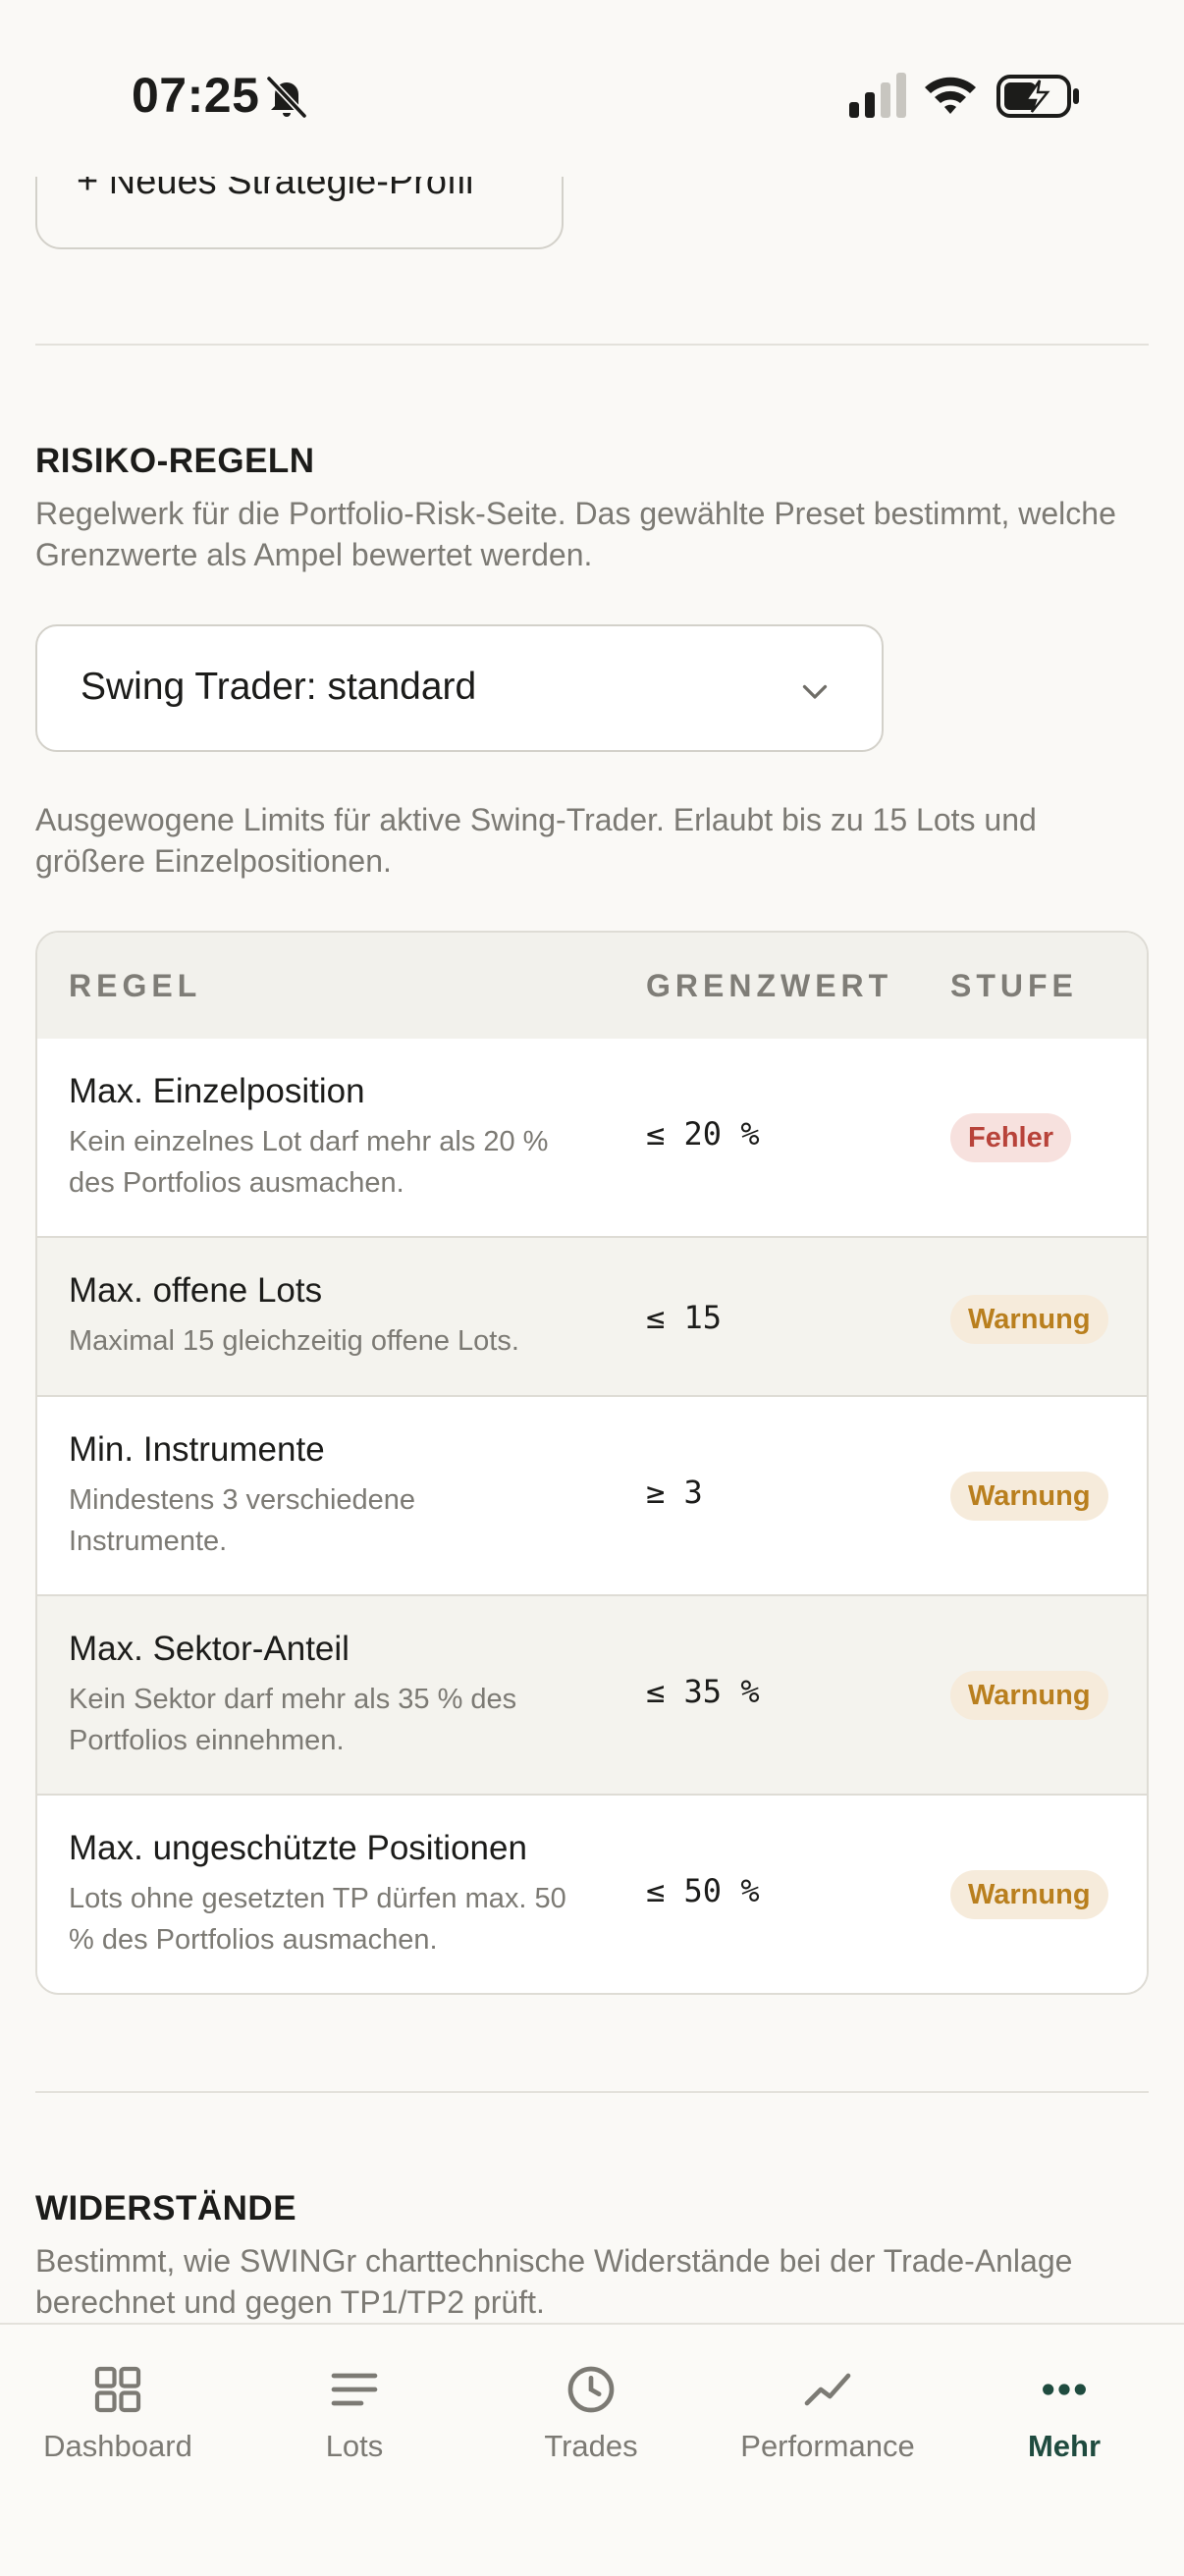 Image resolution: width=1184 pixels, height=2576 pixels. What do you see at coordinates (877, 95) in the screenshot?
I see `signal-icon` at bounding box center [877, 95].